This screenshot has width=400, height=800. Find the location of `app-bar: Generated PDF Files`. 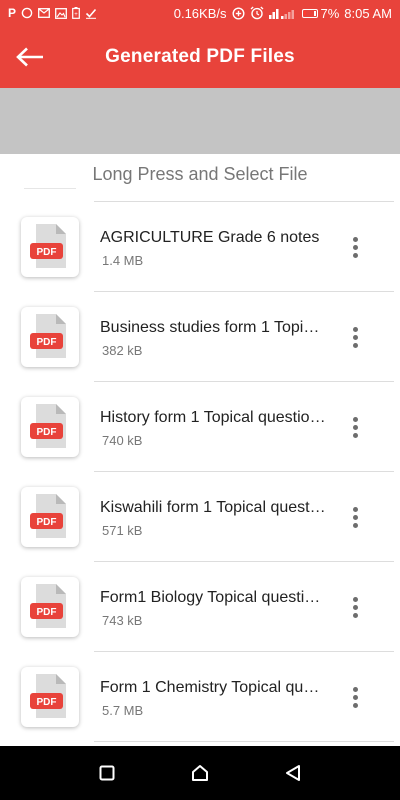

app-bar: Generated PDF Files is located at coordinates (200, 57).